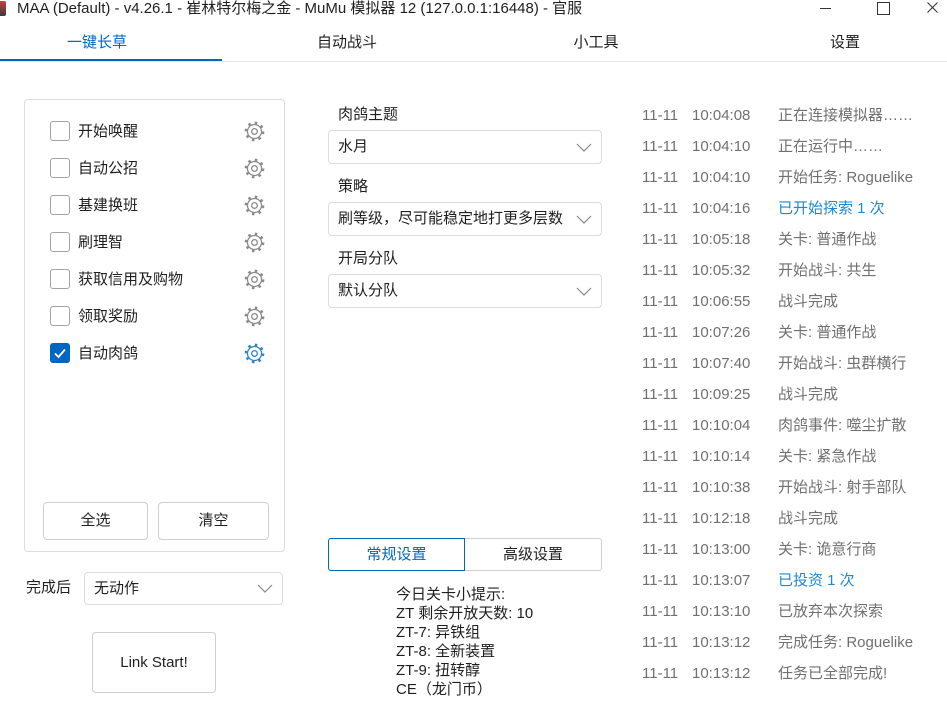  What do you see at coordinates (721, 177) in the screenshot?
I see `log-time: 10:04:10` at bounding box center [721, 177].